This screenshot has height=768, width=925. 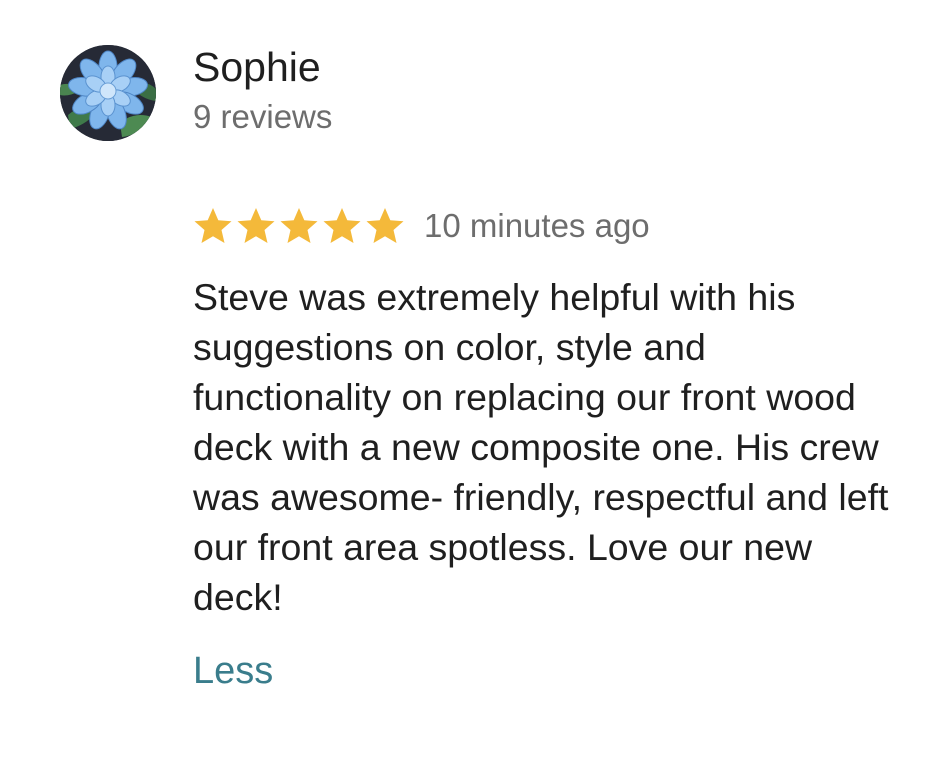 I want to click on review-timestamp: 10 minutes ago, so click(x=537, y=225).